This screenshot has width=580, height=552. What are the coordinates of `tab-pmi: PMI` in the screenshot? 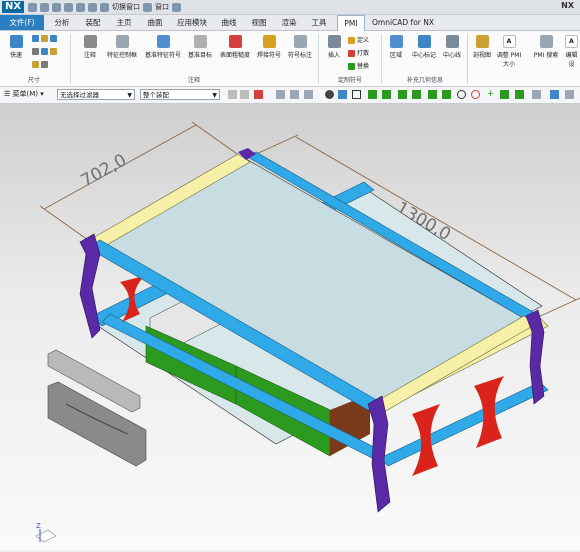 It's located at (351, 23).